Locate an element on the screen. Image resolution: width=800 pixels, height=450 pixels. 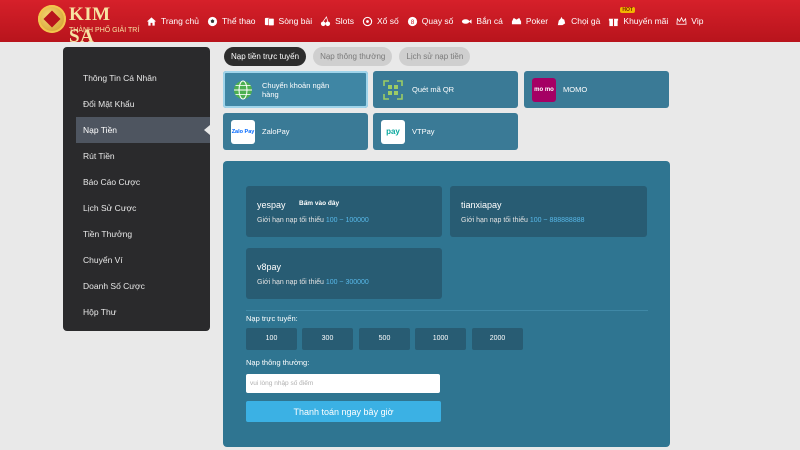
hot-badge: HOT is located at coordinates (627, 9).